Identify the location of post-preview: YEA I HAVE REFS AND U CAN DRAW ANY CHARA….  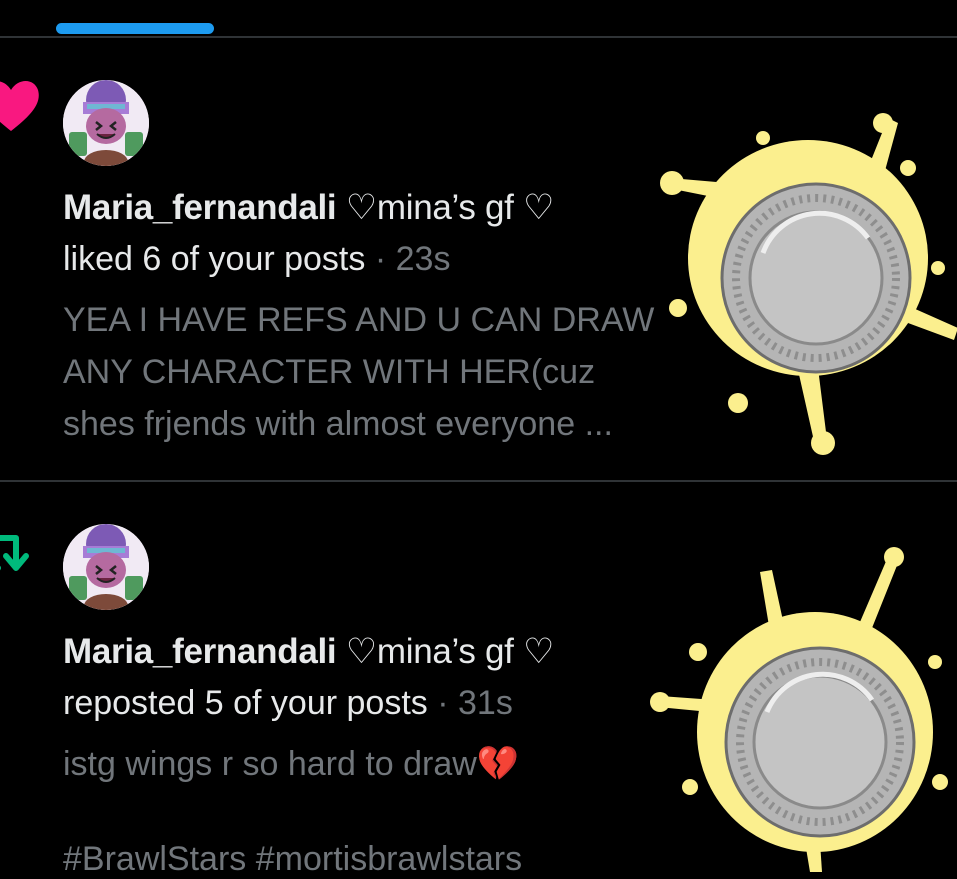
(403, 372).